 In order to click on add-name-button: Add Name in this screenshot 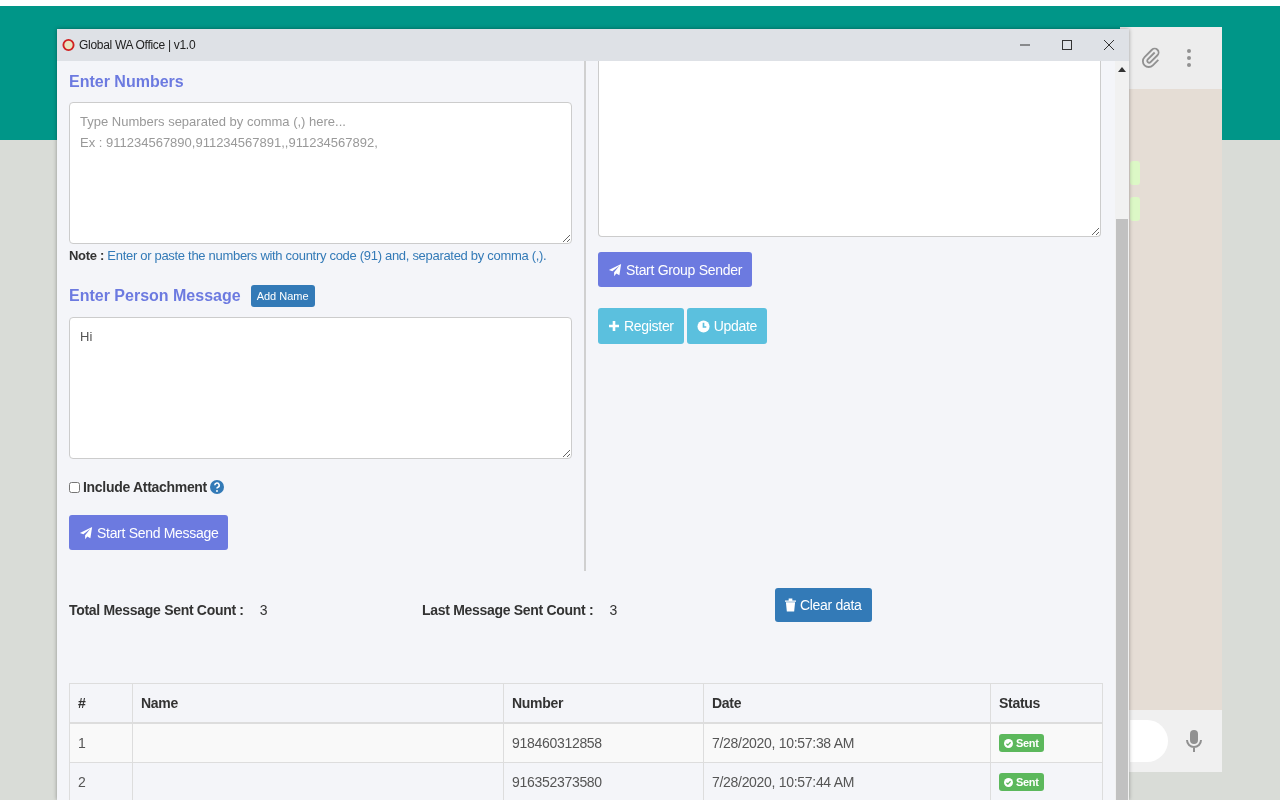, I will do `click(282, 296)`.